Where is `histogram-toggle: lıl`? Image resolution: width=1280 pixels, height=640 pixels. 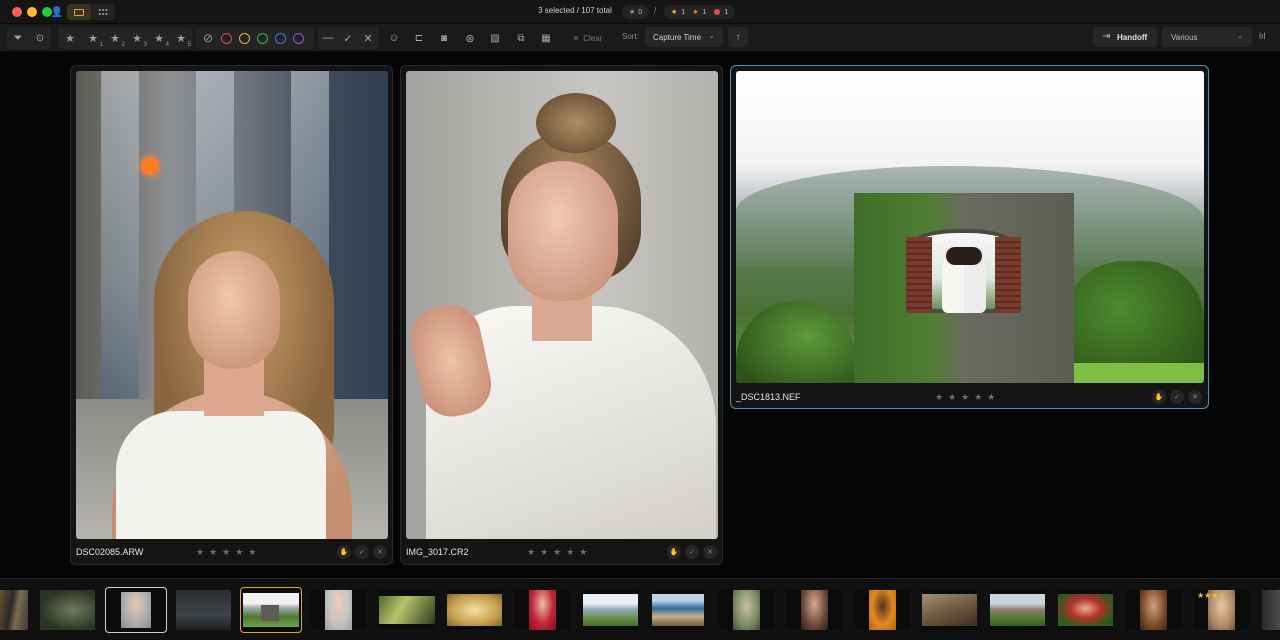 histogram-toggle: lıl is located at coordinates (1262, 36).